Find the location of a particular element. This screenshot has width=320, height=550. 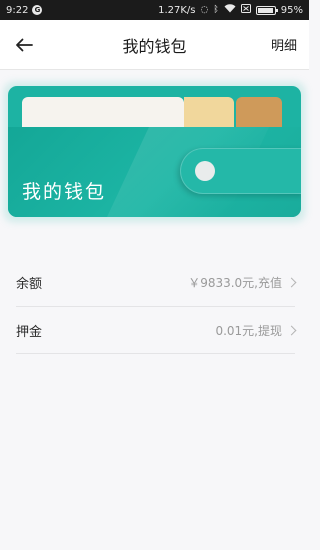

page-title: 我的钱包 is located at coordinates (154, 46).